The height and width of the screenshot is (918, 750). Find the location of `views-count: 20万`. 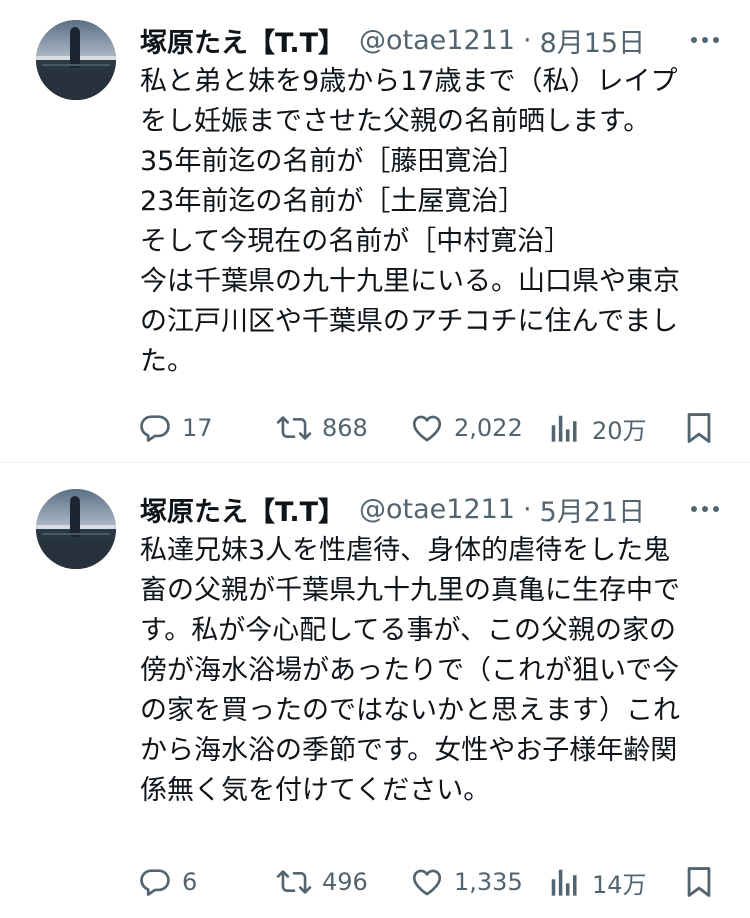

views-count: 20万 is located at coordinates (619, 430).